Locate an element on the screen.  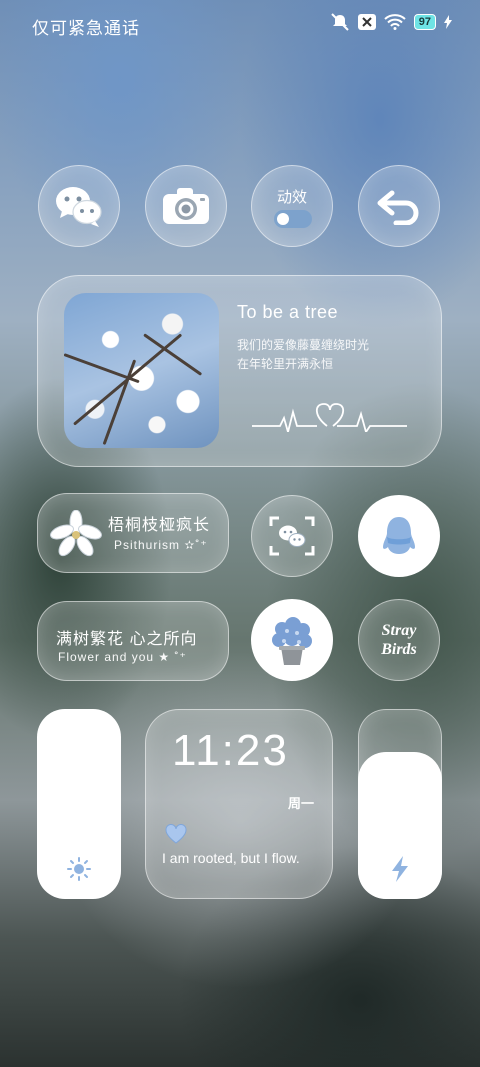
wechat-icon is located at coordinates (79, 207).